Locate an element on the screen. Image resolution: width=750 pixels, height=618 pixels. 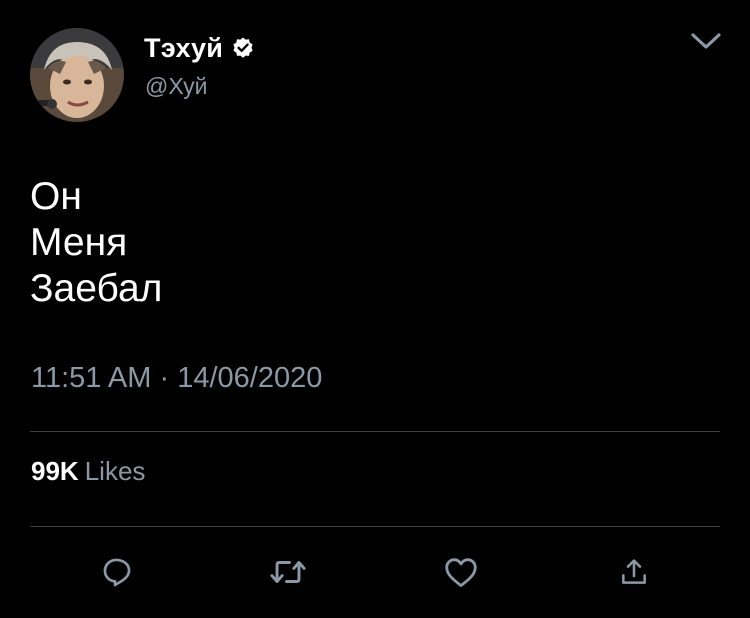
reply-icon is located at coordinates (117, 572).